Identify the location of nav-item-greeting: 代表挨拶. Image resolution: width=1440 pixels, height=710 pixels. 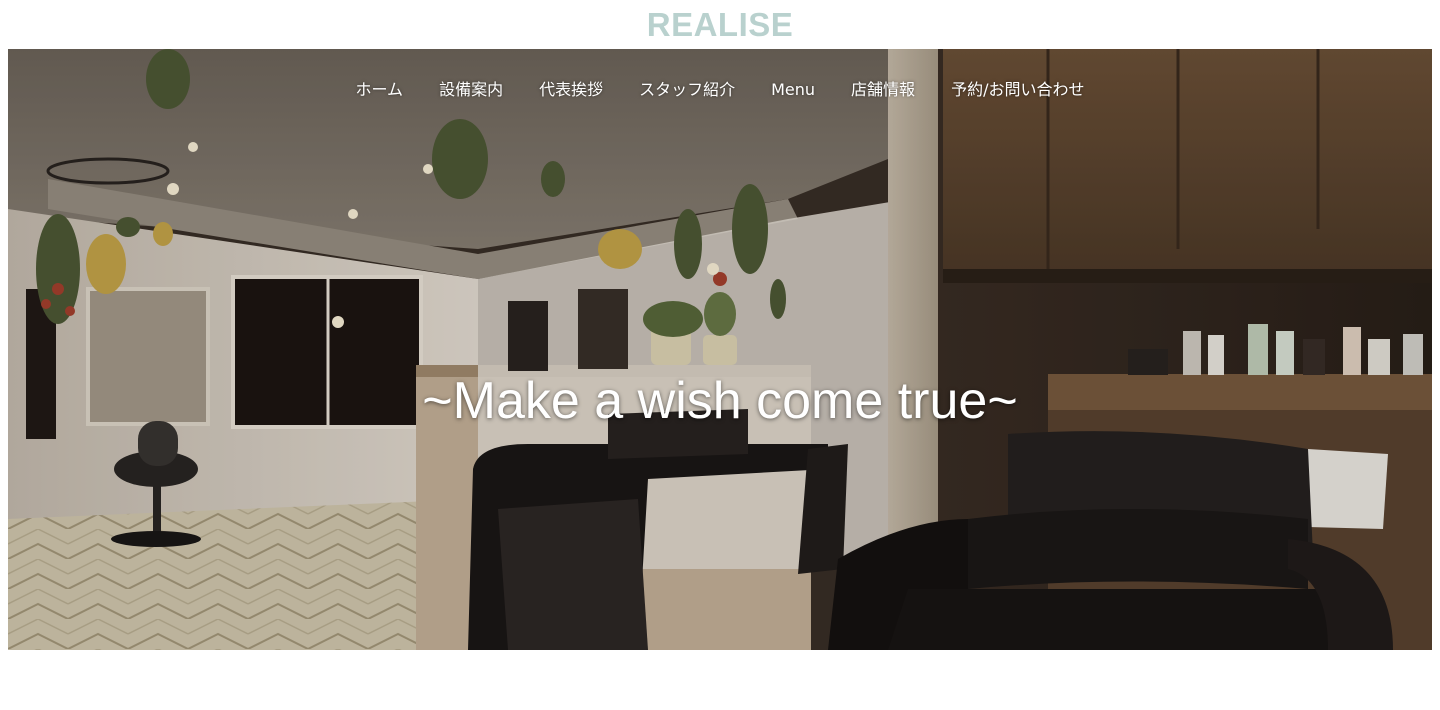
(571, 90).